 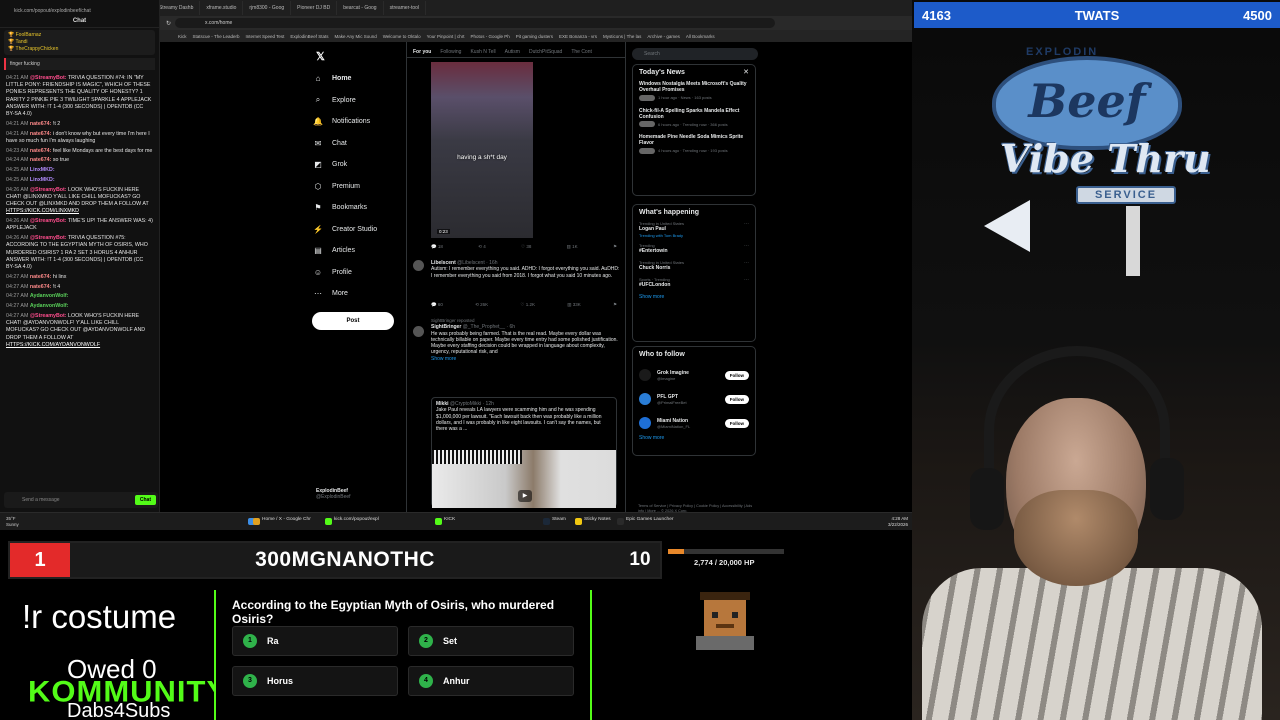 What do you see at coordinates (362, 294) in the screenshot?
I see `nav-item-more: ⋯ More` at bounding box center [362, 294].